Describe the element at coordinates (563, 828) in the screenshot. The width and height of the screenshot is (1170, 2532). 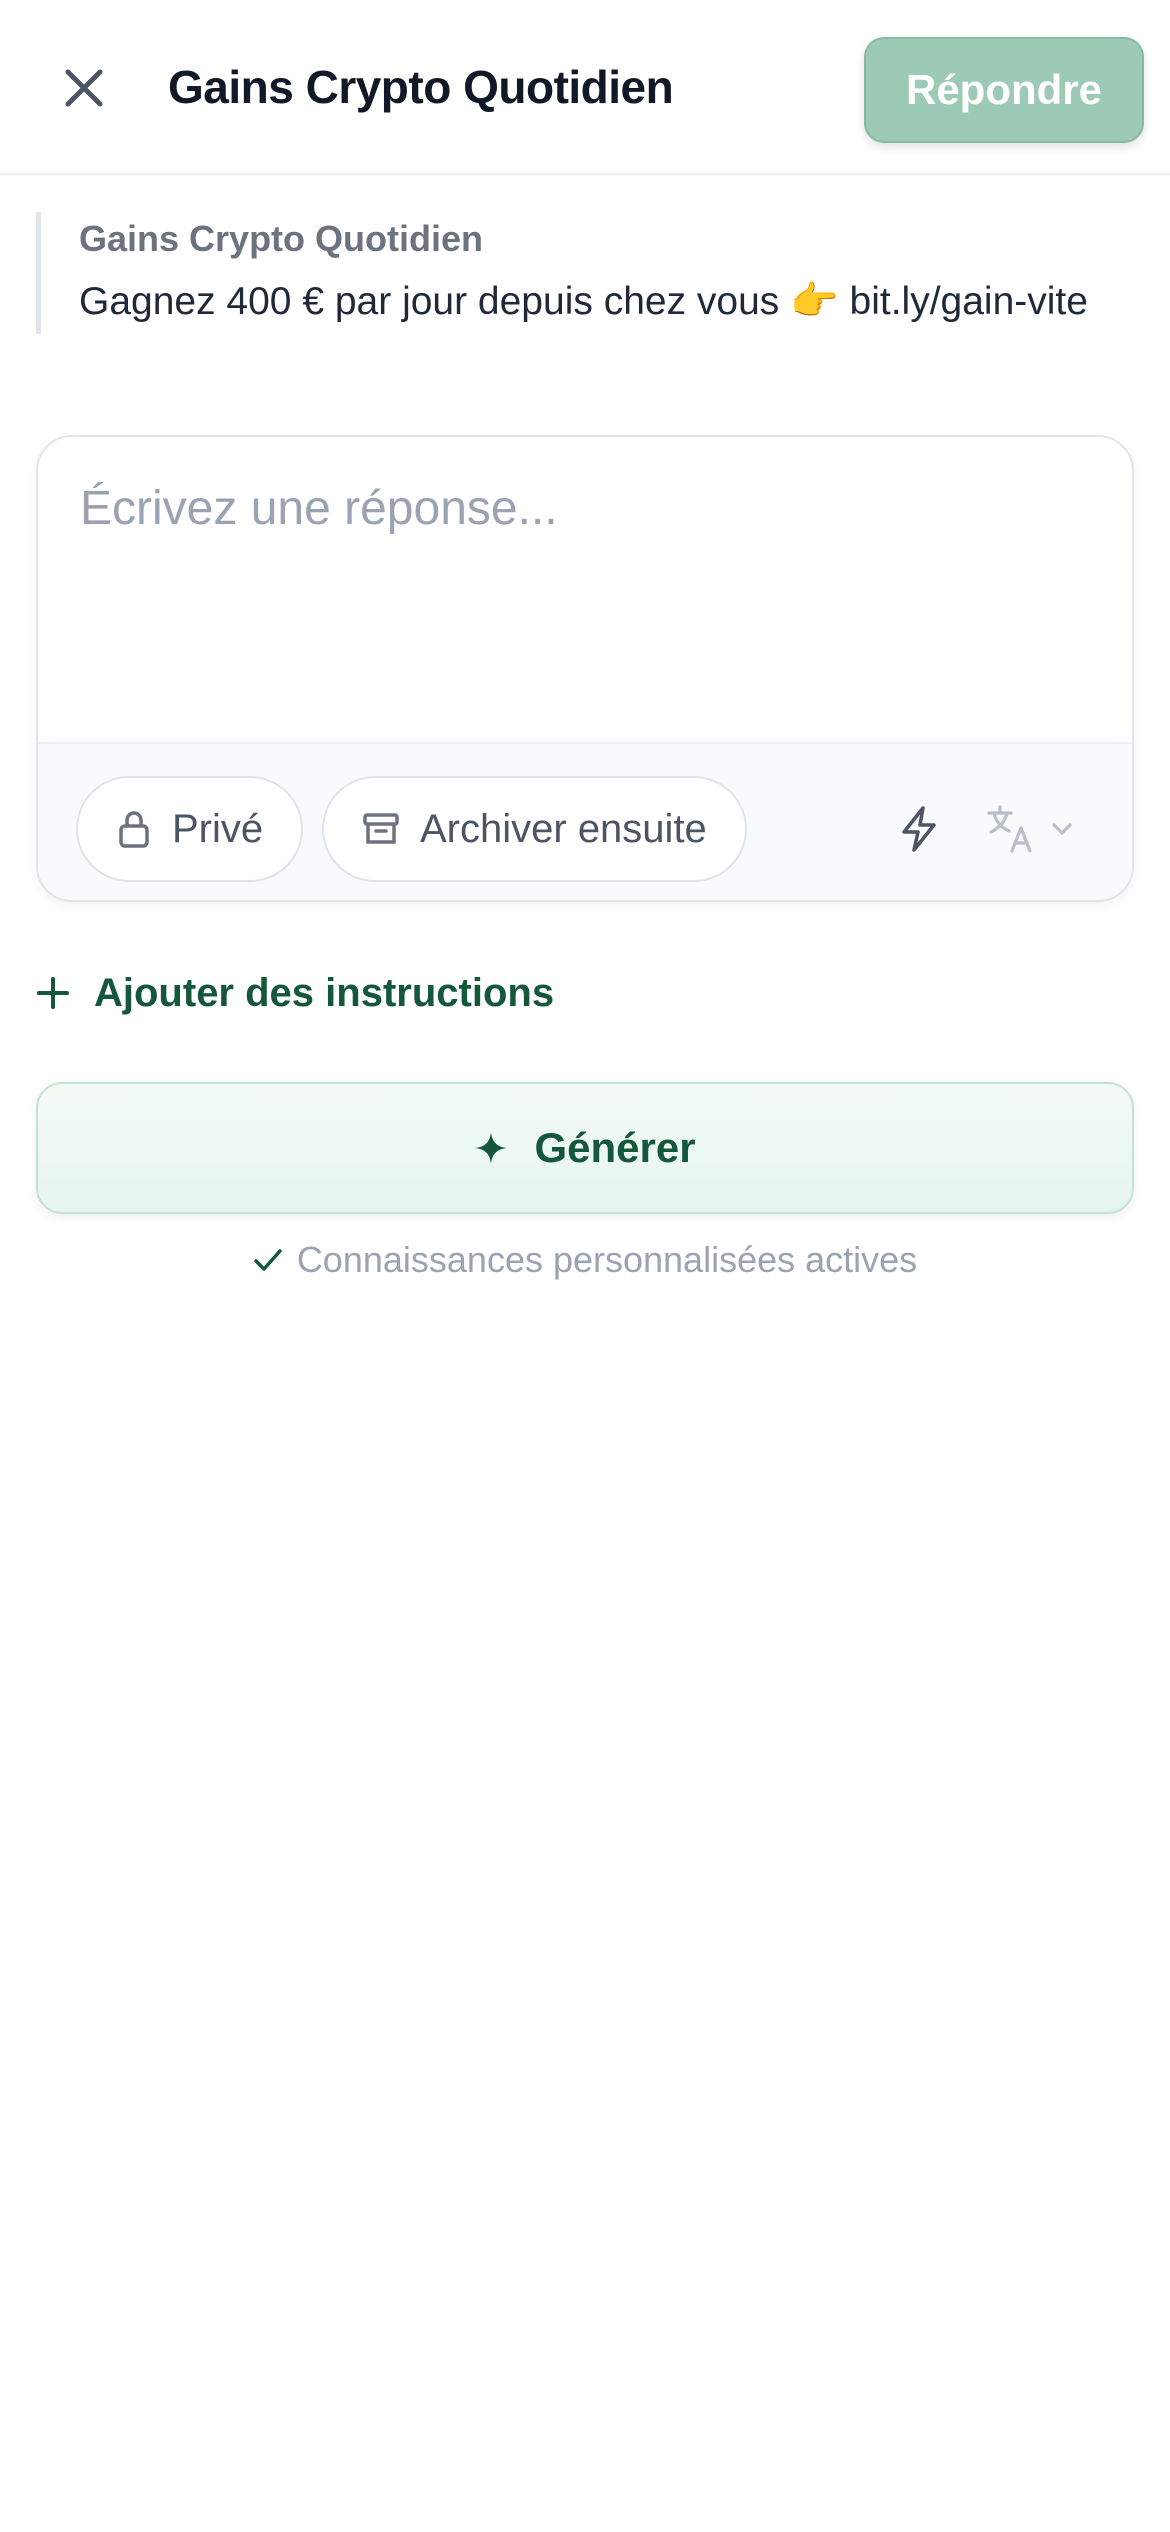
I see `archive-after-label: Archiver ensuite` at that location.